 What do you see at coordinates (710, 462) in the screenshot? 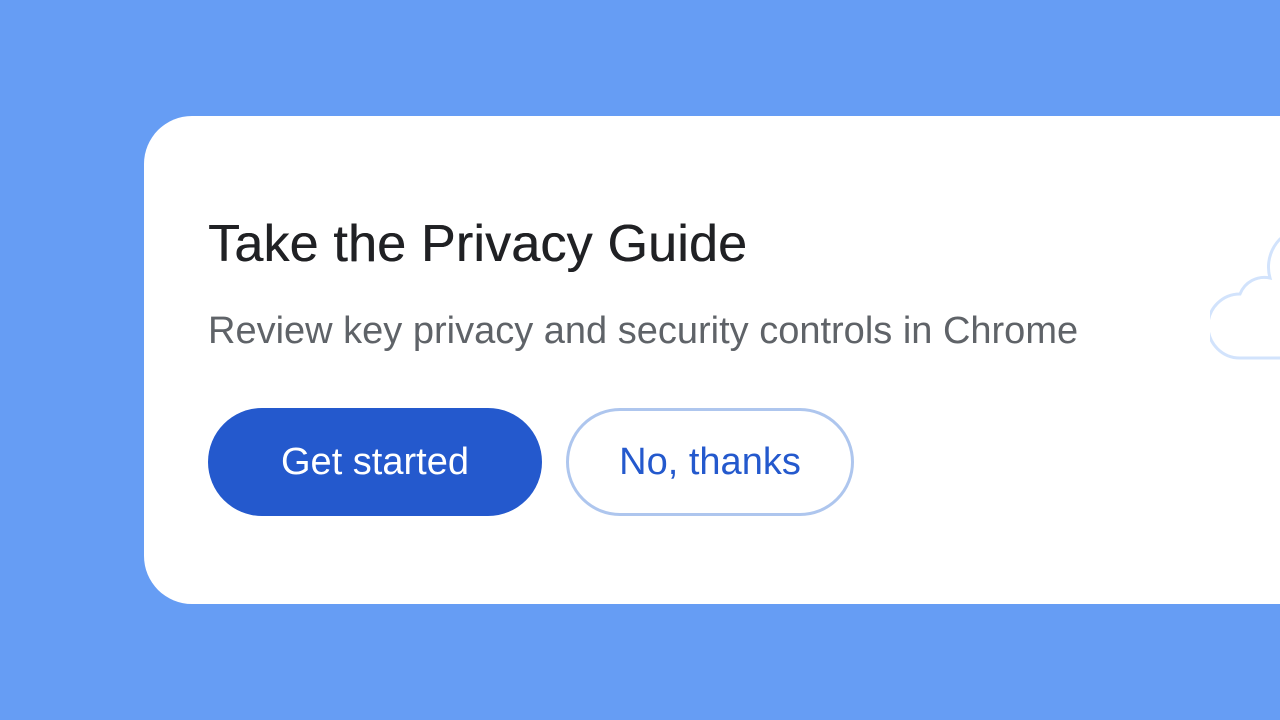
I see `no-thanks-button: No, thanks` at bounding box center [710, 462].